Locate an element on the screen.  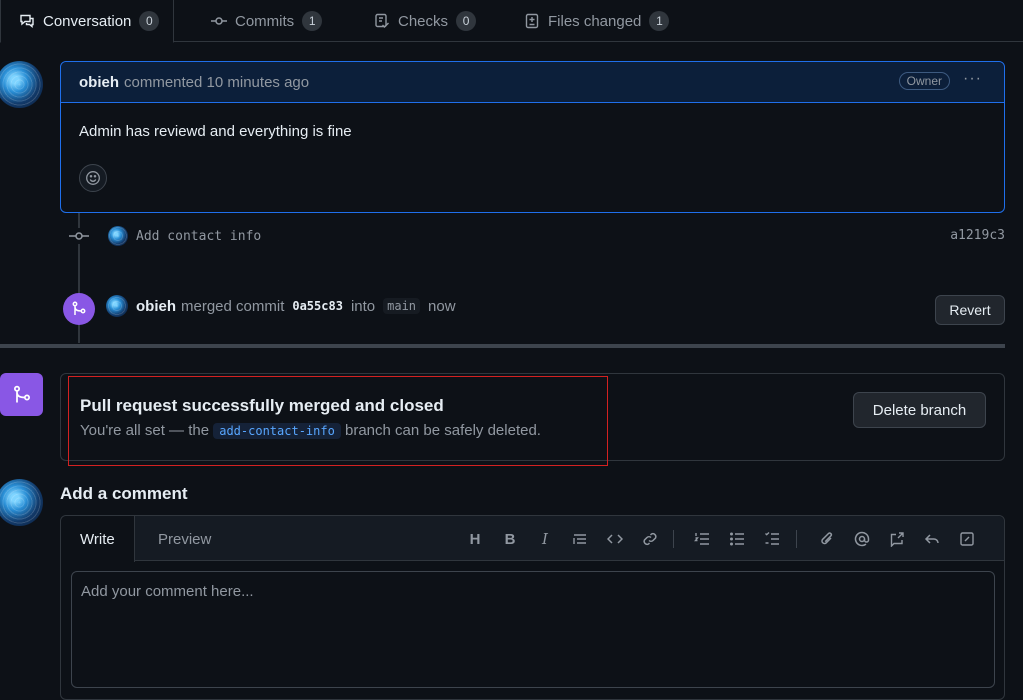
highlight-box is located at coordinates (338, 421).